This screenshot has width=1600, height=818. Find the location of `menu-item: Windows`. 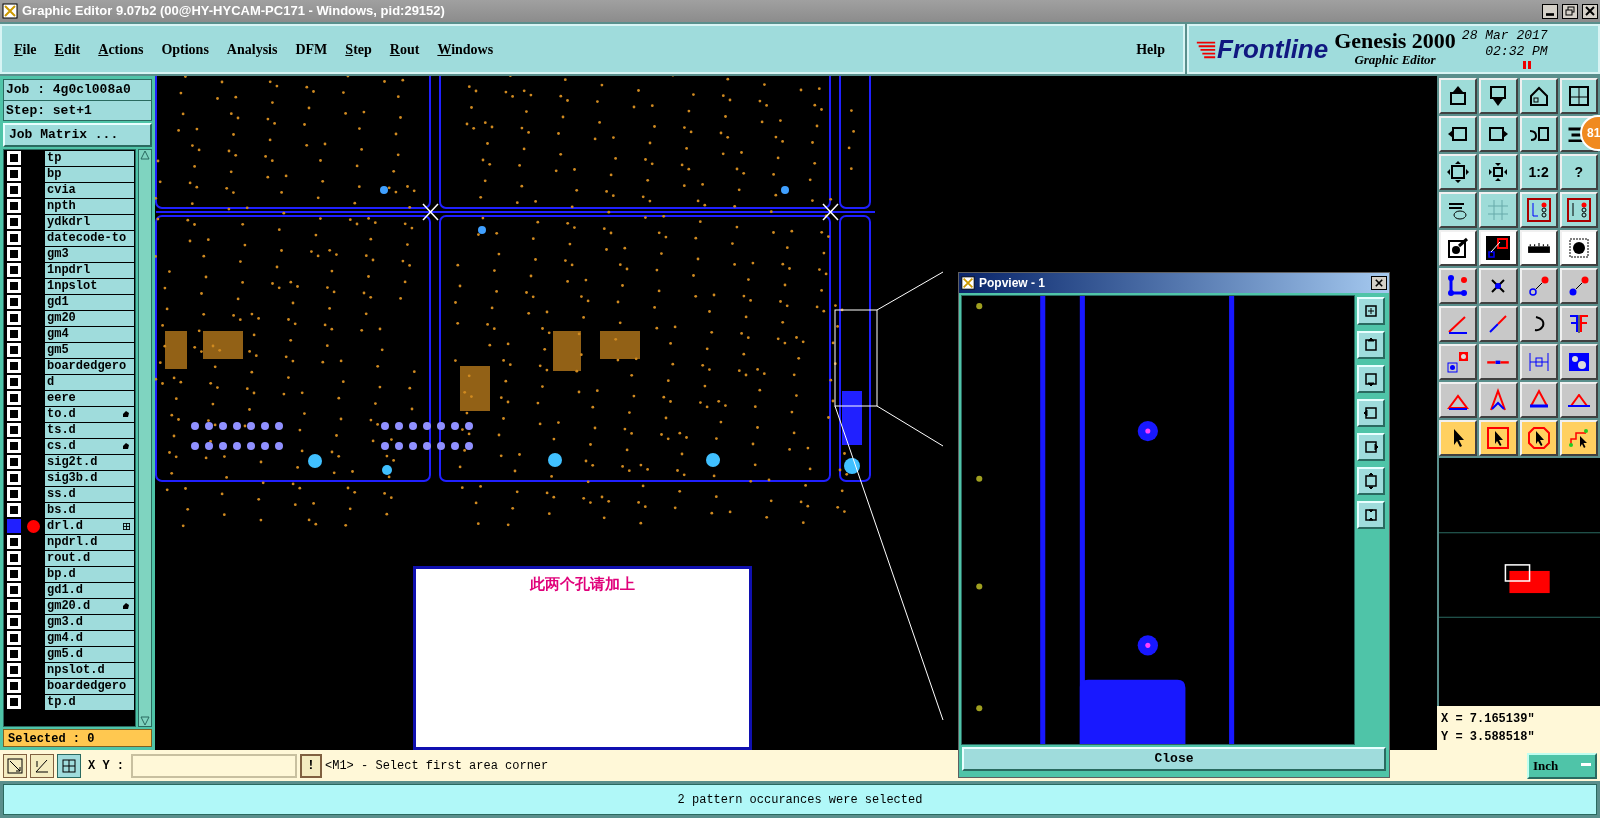

menu-item: Windows is located at coordinates (465, 49).